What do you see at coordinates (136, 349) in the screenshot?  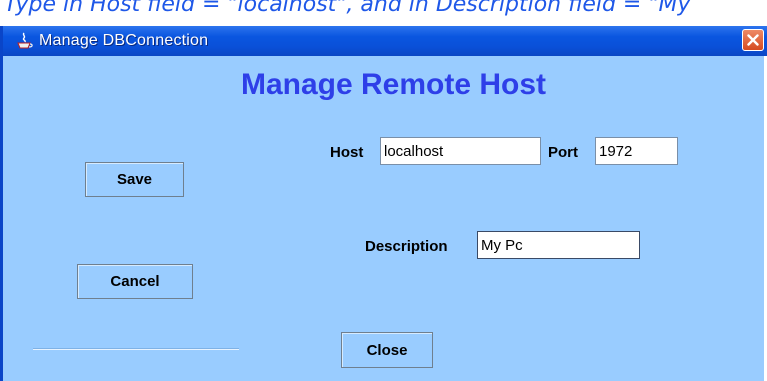 I see `separator` at bounding box center [136, 349].